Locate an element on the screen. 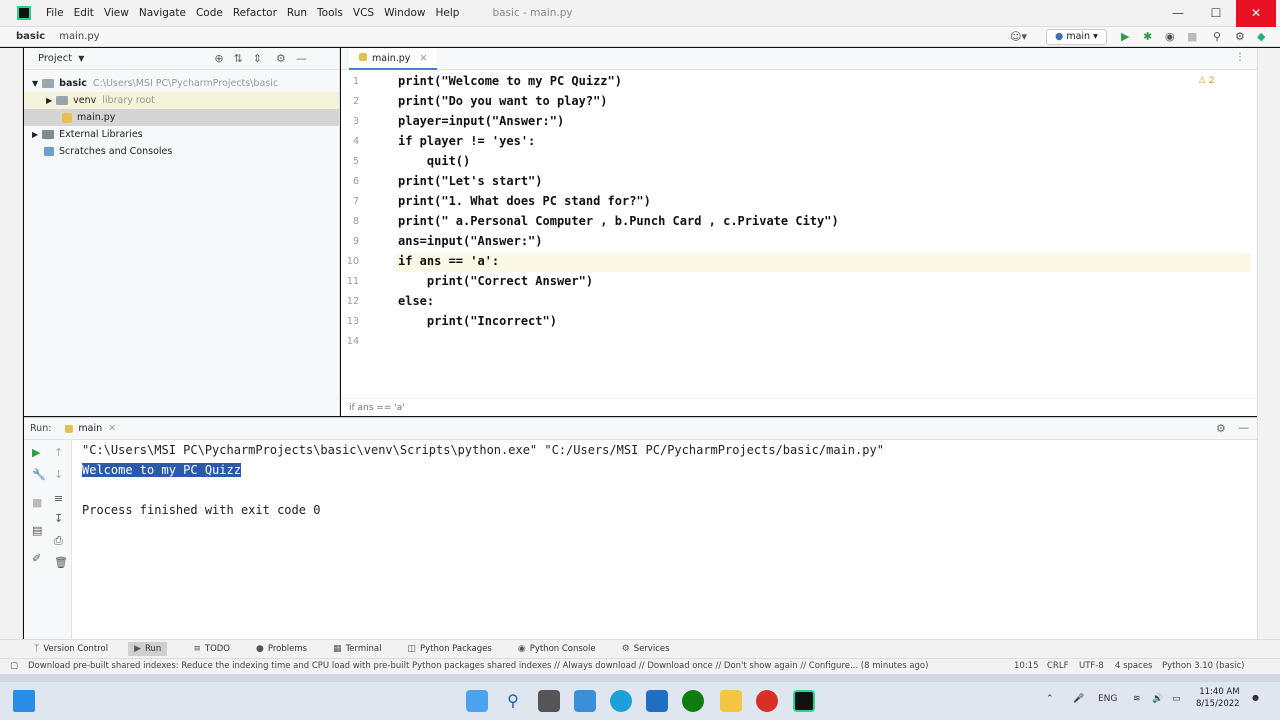  run-tab-main: main ✕ is located at coordinates (90, 428).